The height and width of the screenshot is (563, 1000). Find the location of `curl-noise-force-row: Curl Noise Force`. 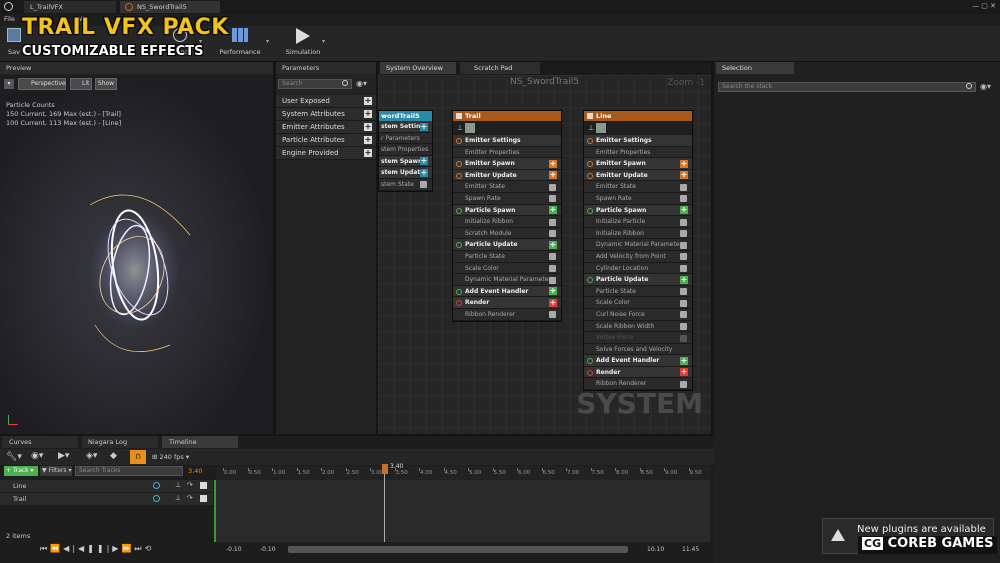

curl-noise-force-row: Curl Noise Force is located at coordinates (638, 314).